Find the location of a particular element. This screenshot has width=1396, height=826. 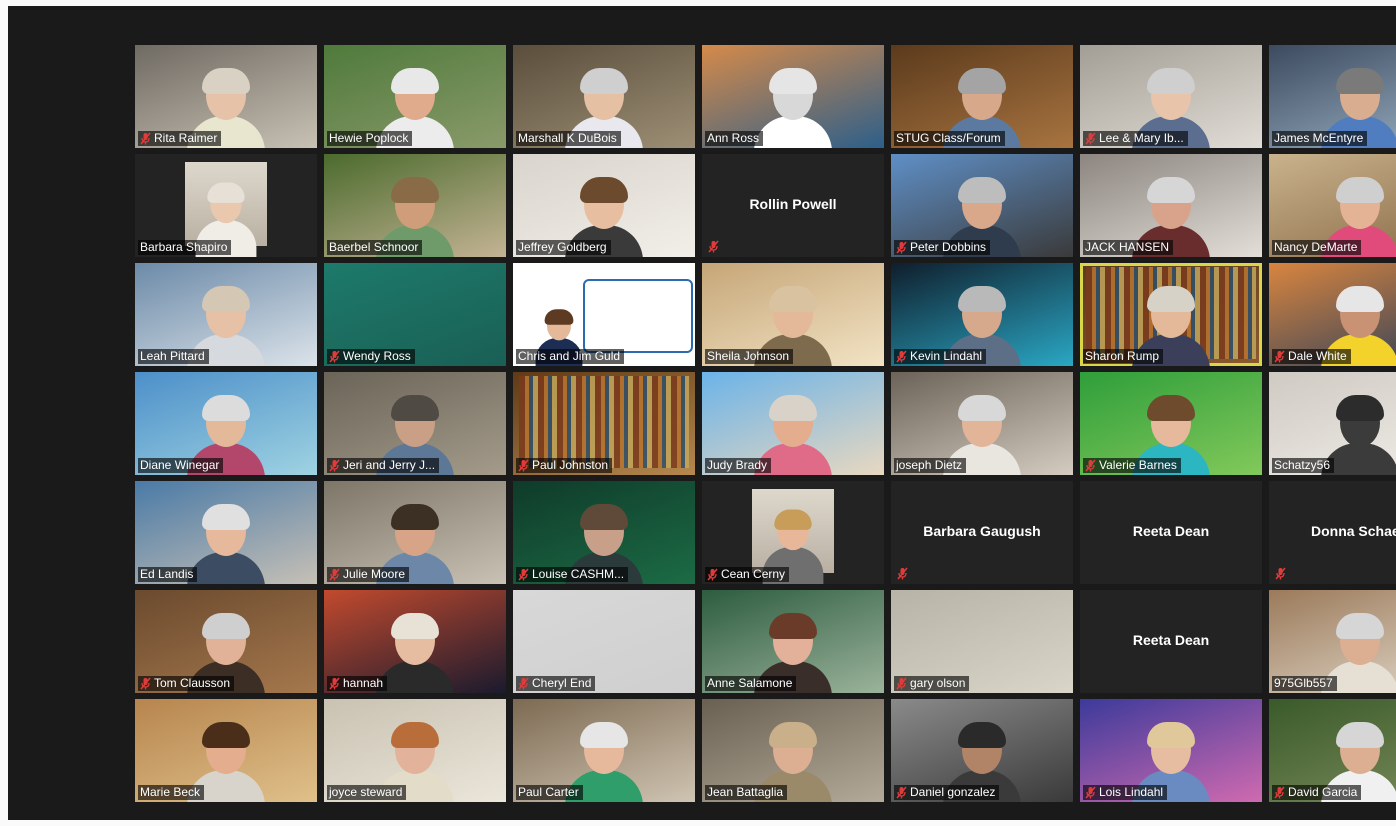

participant-tile: Sheila Johnson is located at coordinates (793, 314).